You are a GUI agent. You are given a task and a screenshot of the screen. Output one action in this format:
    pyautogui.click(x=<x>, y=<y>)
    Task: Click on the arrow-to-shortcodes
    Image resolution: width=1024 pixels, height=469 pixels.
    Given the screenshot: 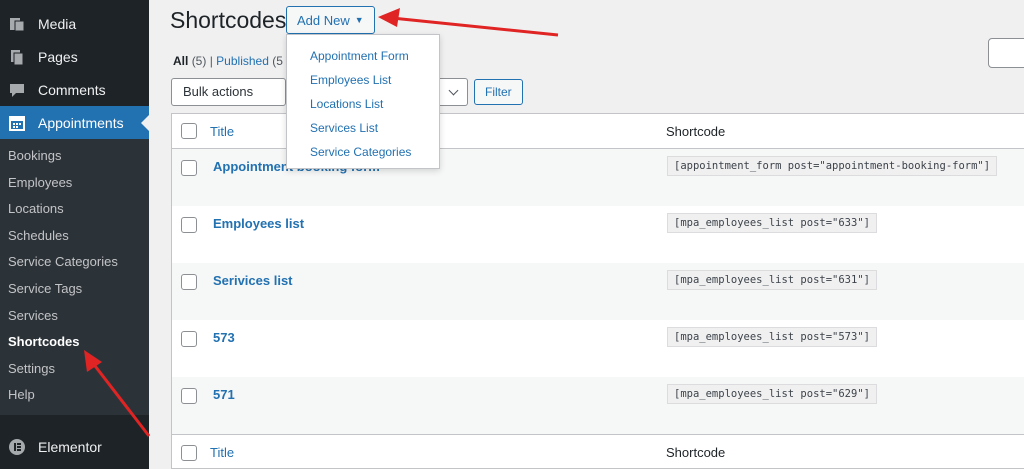 What is the action you would take?
    pyautogui.click(x=117, y=393)
    